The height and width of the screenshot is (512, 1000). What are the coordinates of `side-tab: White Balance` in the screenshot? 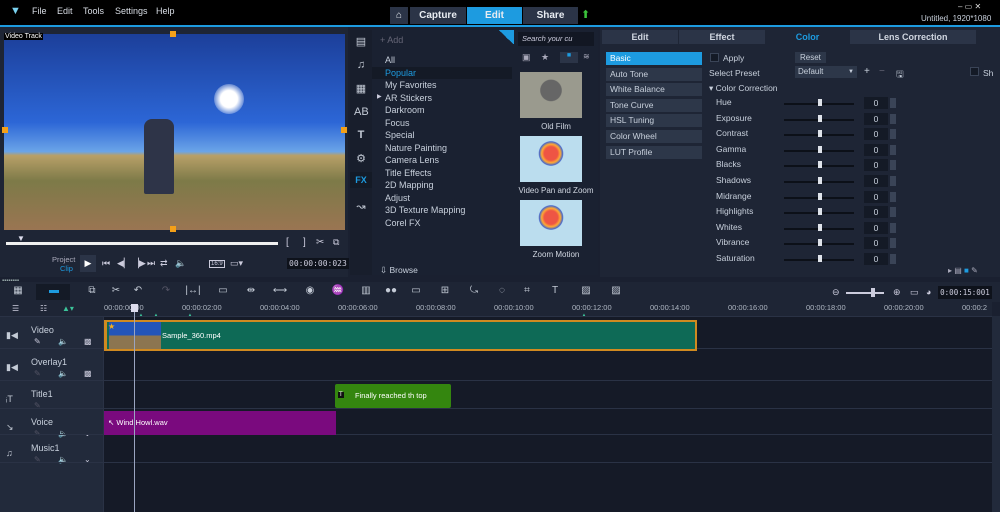 It's located at (654, 90).